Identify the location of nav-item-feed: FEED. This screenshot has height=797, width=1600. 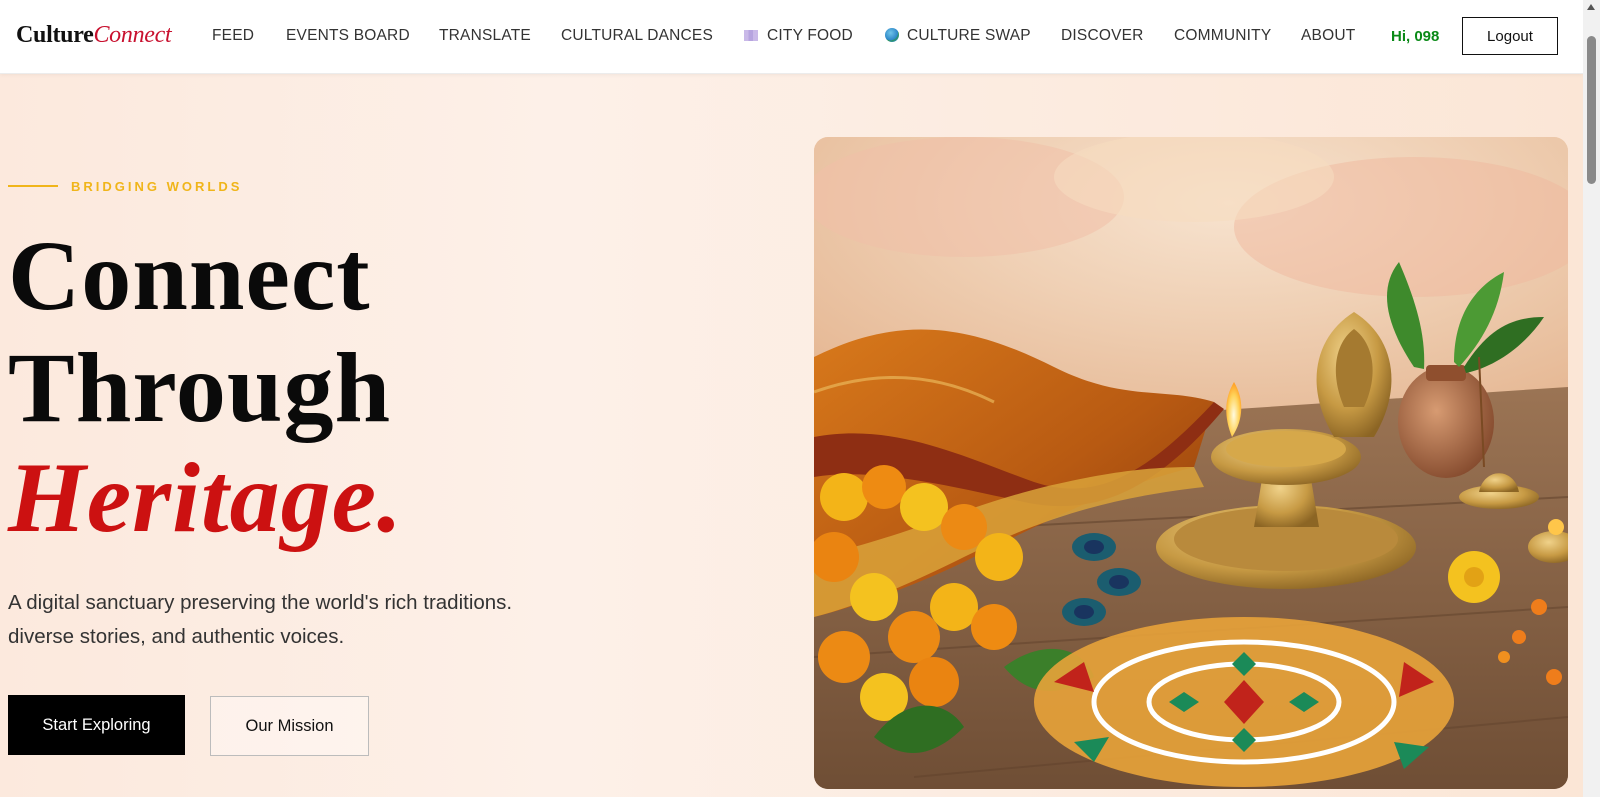
(233, 36).